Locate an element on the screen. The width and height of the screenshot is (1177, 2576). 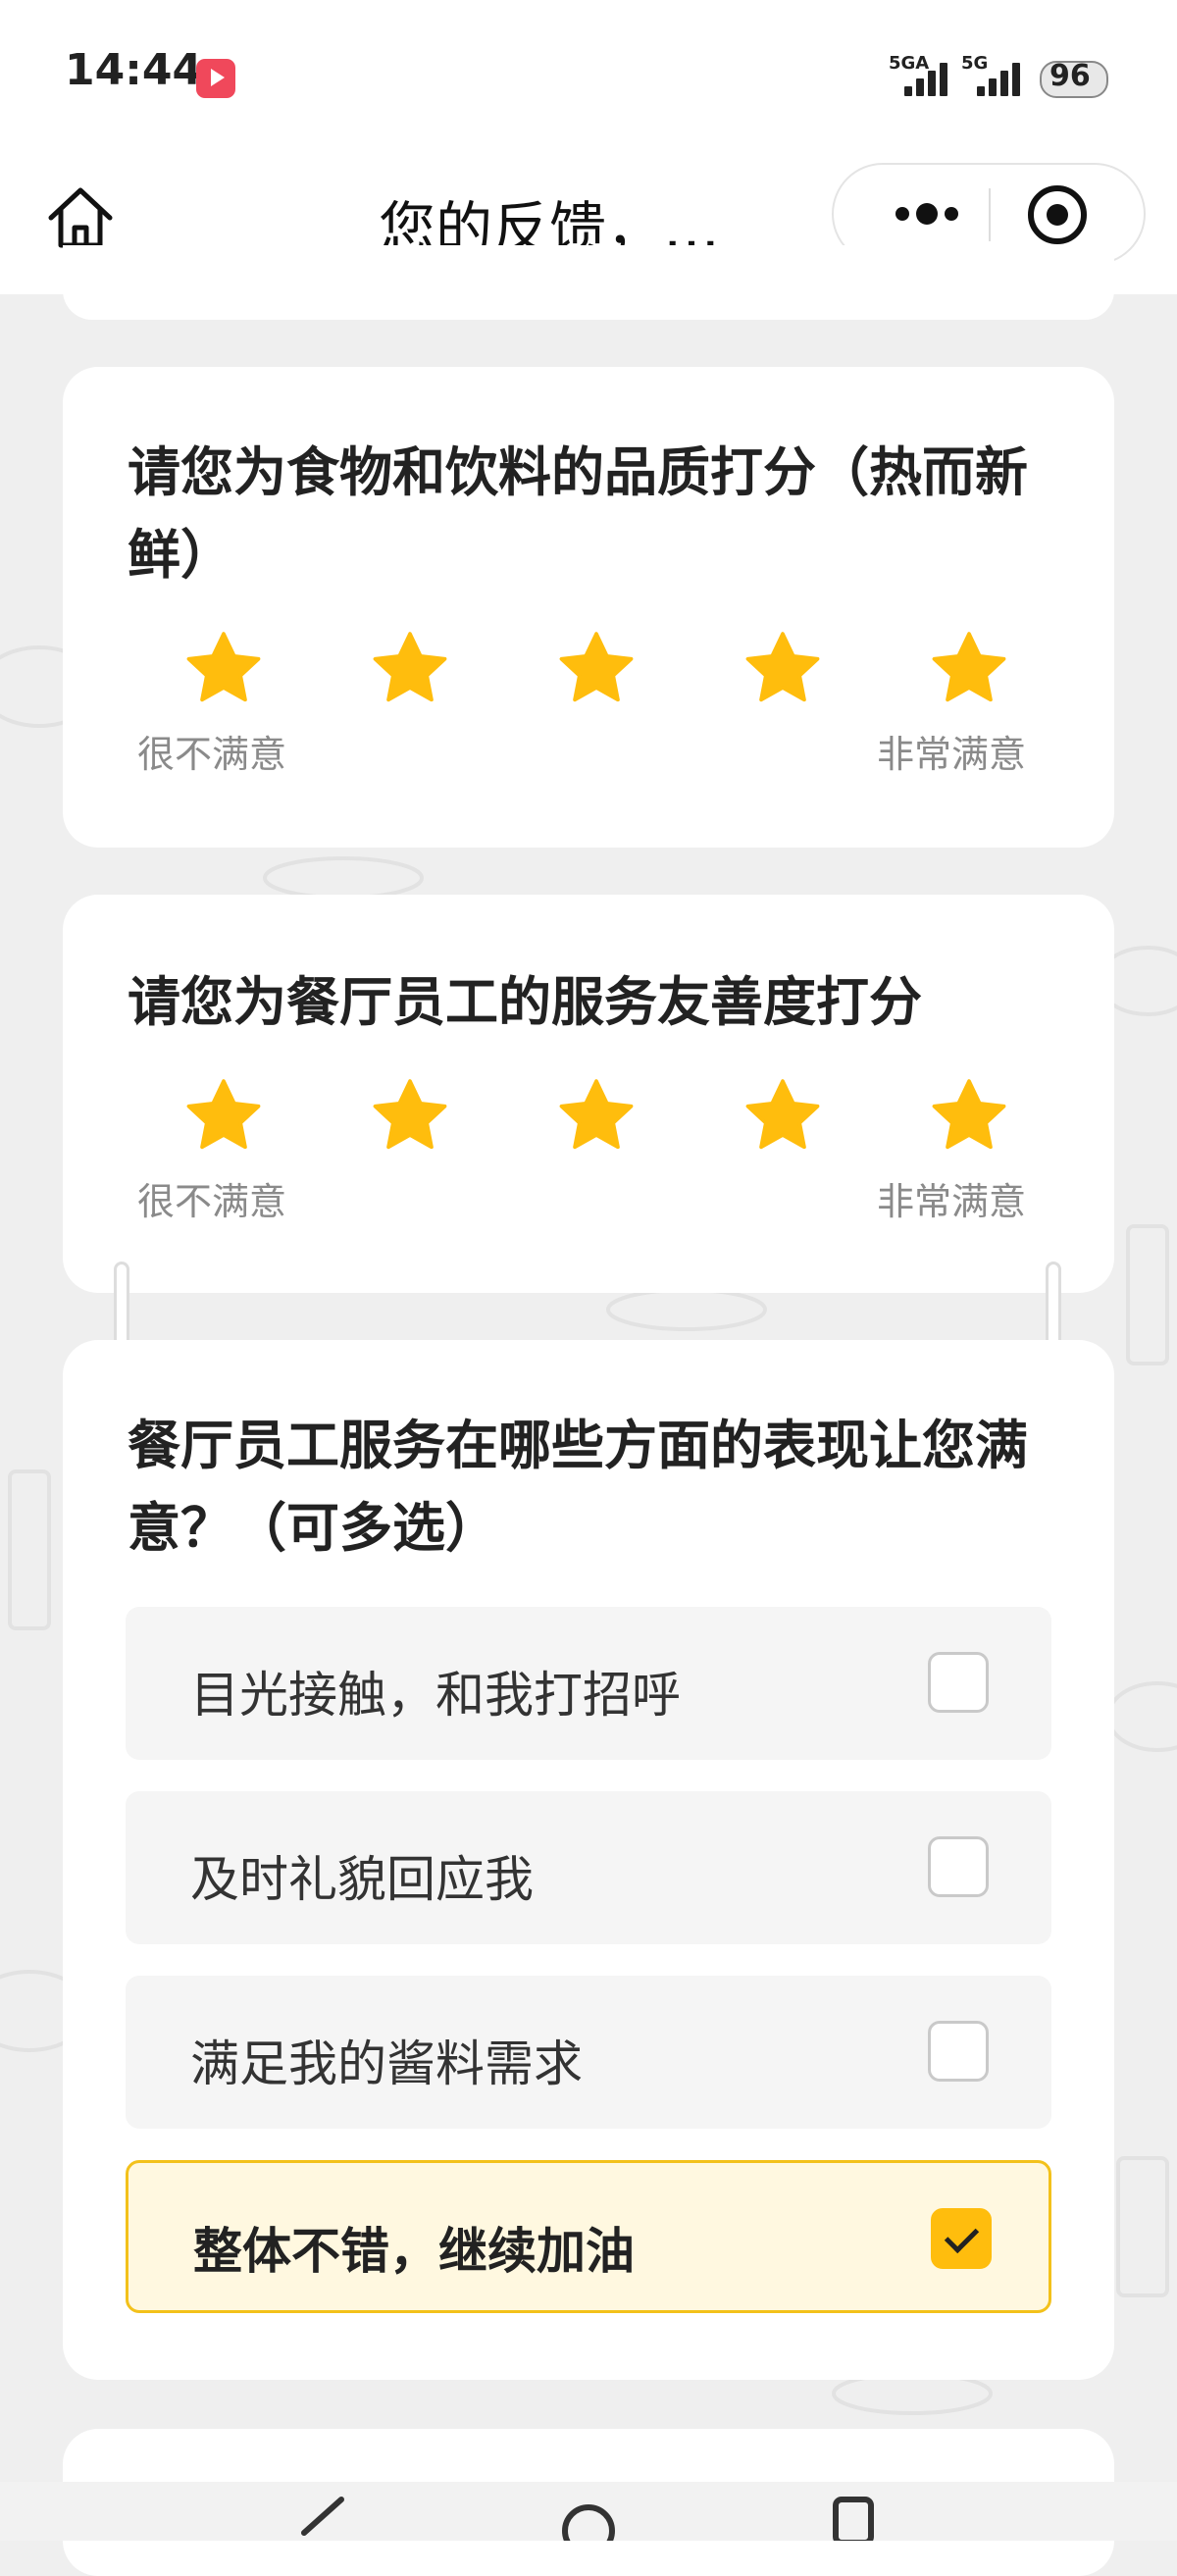
clock: 14:44 is located at coordinates (134, 70).